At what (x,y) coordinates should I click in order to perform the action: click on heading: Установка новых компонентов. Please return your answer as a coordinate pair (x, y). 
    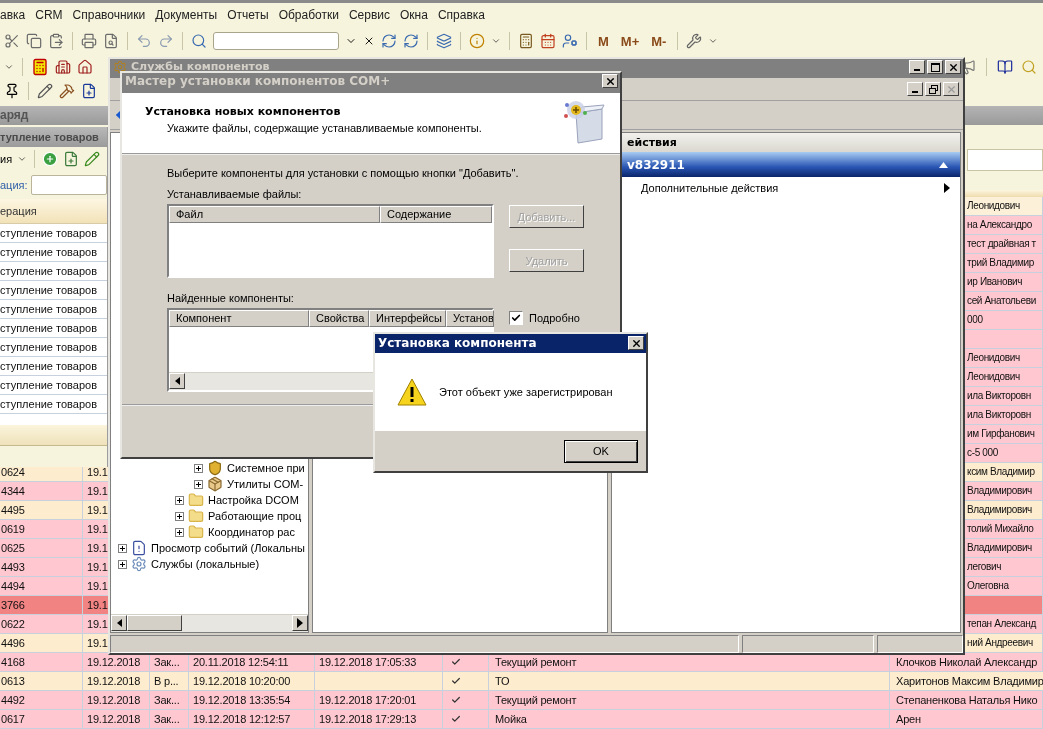
    Looking at the image, I should click on (243, 111).